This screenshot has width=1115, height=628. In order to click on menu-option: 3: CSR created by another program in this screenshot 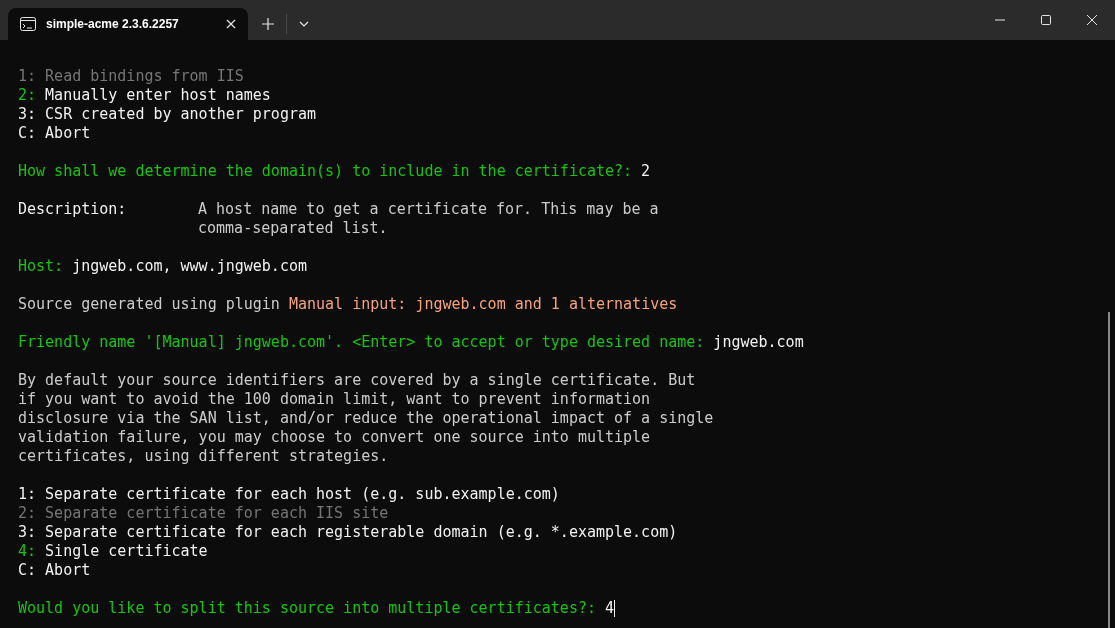, I will do `click(167, 114)`.